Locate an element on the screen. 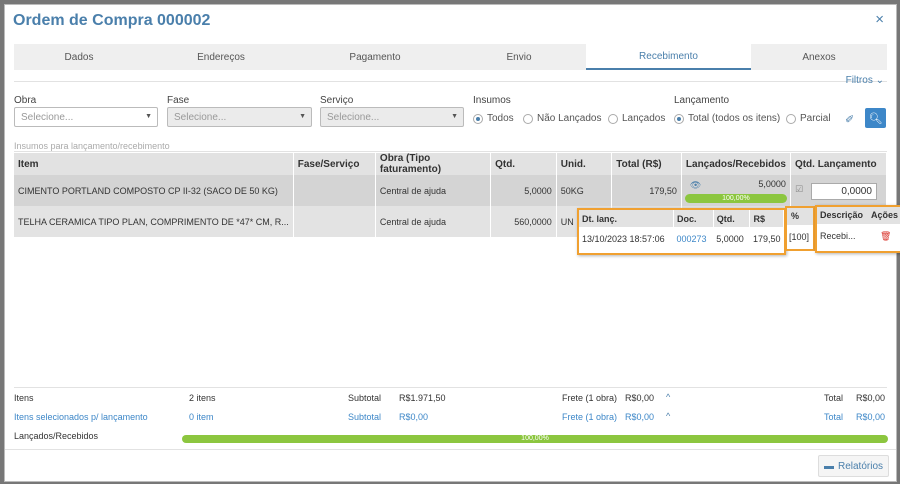 The width and height of the screenshot is (900, 484). obra-select: Selecione... ▼ is located at coordinates (86, 117).